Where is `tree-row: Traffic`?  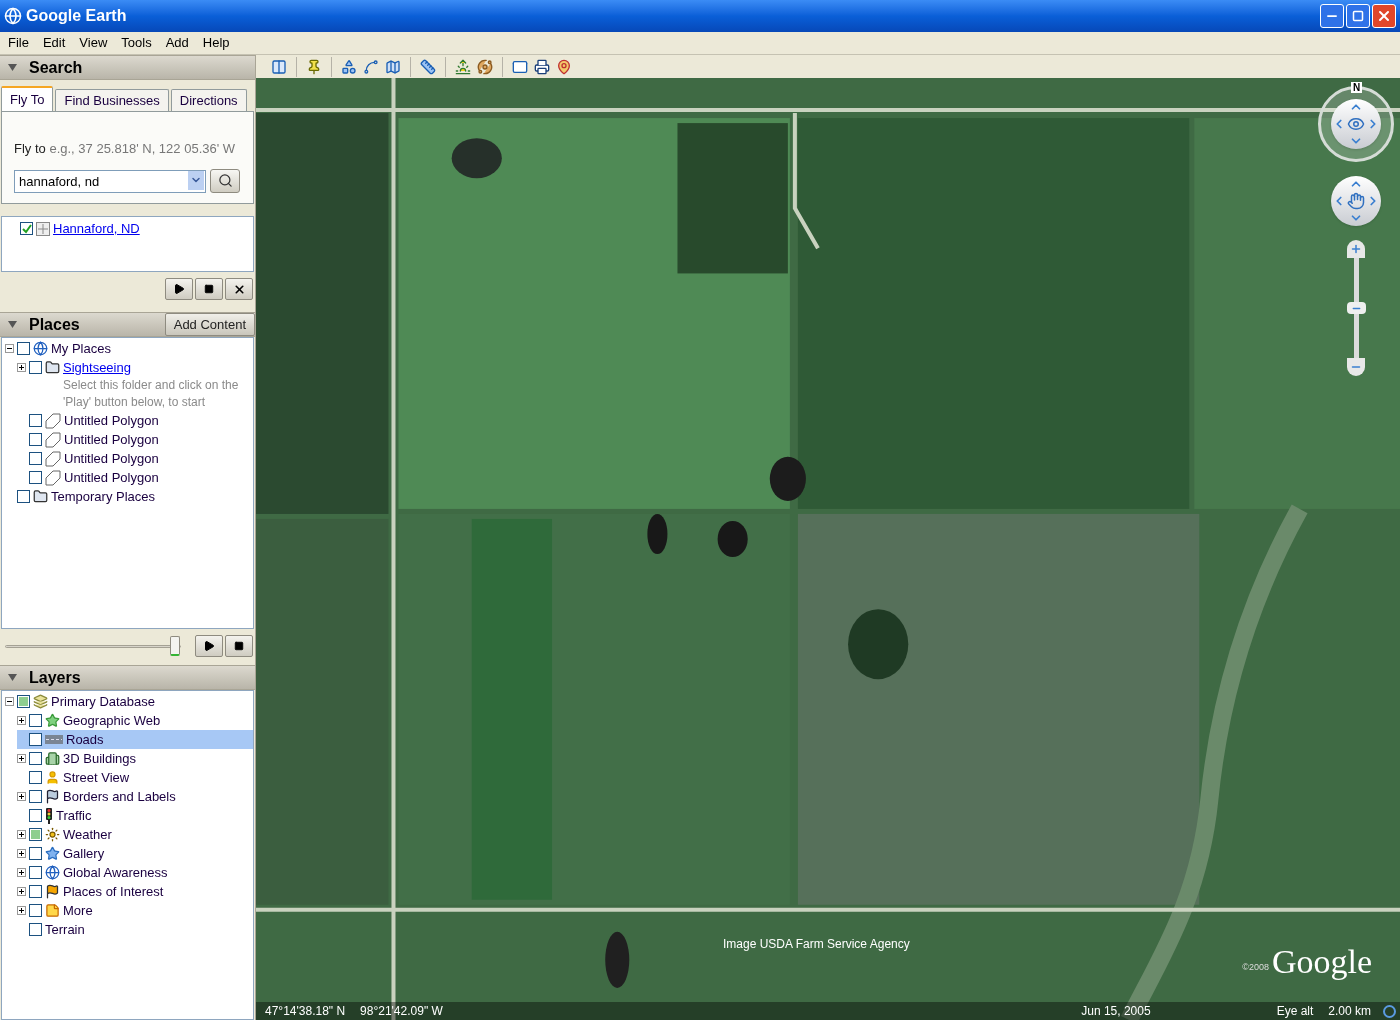 tree-row: Traffic is located at coordinates (135, 815).